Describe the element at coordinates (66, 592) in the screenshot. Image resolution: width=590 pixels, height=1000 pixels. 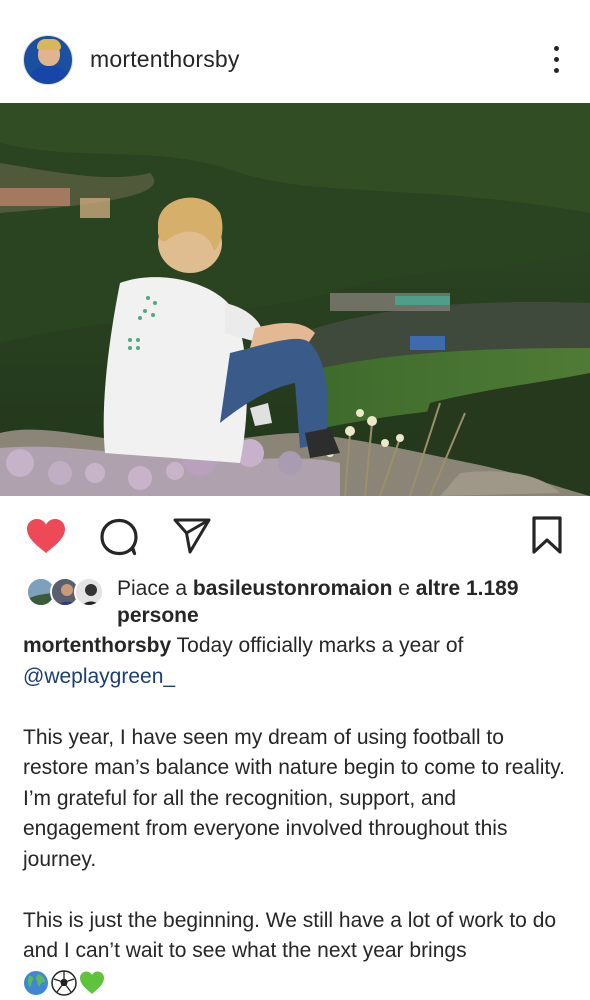
I see `liker-avatars` at that location.